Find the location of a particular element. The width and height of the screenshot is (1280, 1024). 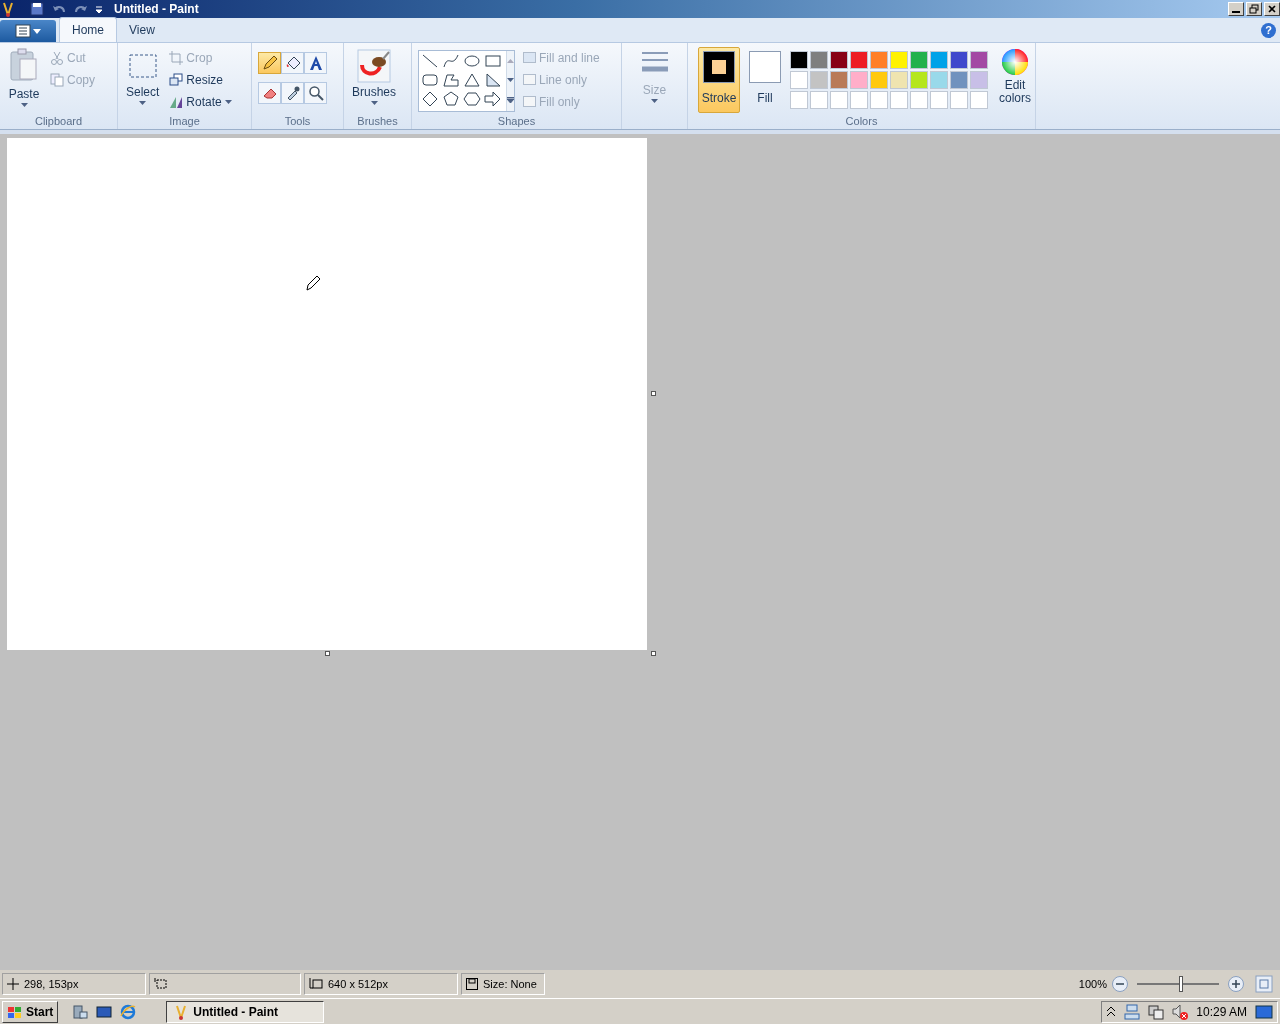

restore-button is located at coordinates (1254, 9).